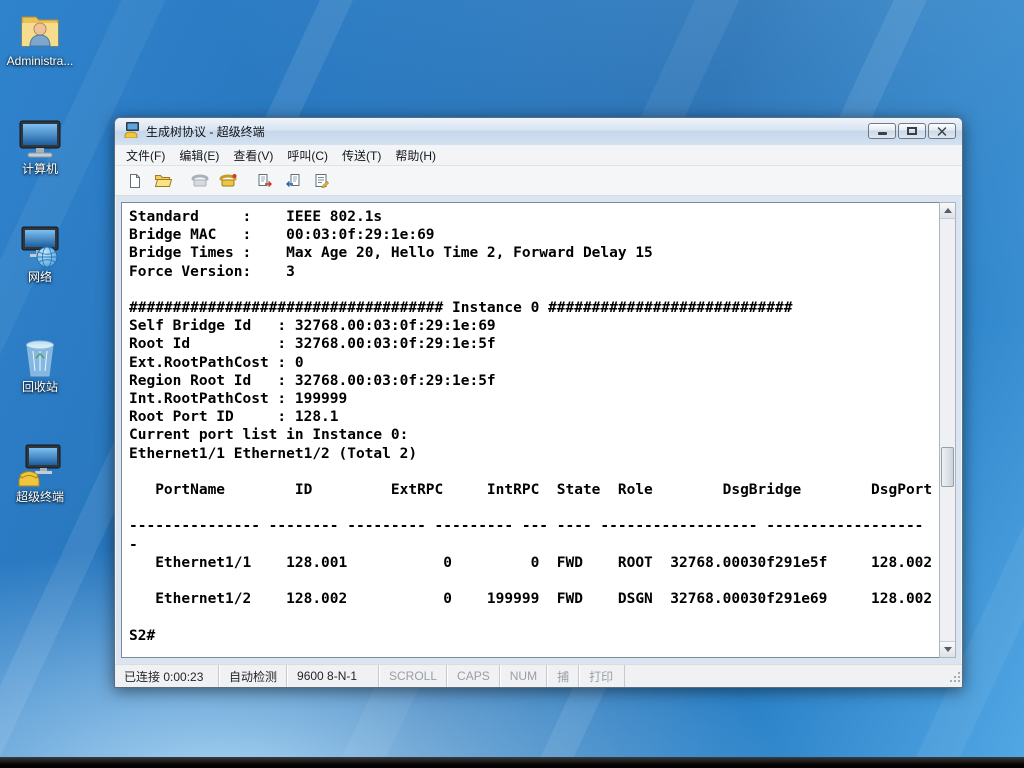 This screenshot has height=768, width=1024. Describe the element at coordinates (473, 676) in the screenshot. I see `status-caps-lock: CAPS` at that location.